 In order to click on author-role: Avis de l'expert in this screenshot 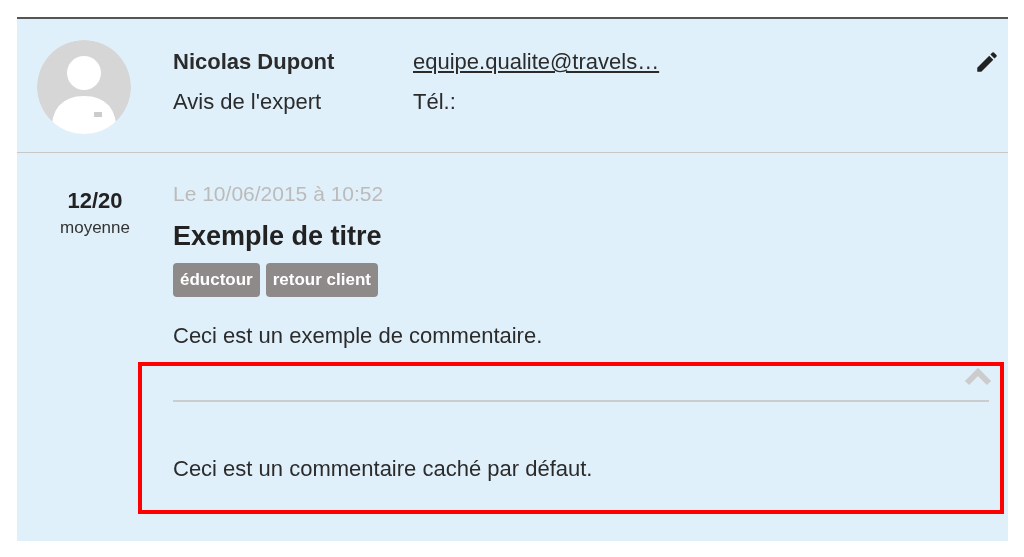, I will do `click(248, 102)`.